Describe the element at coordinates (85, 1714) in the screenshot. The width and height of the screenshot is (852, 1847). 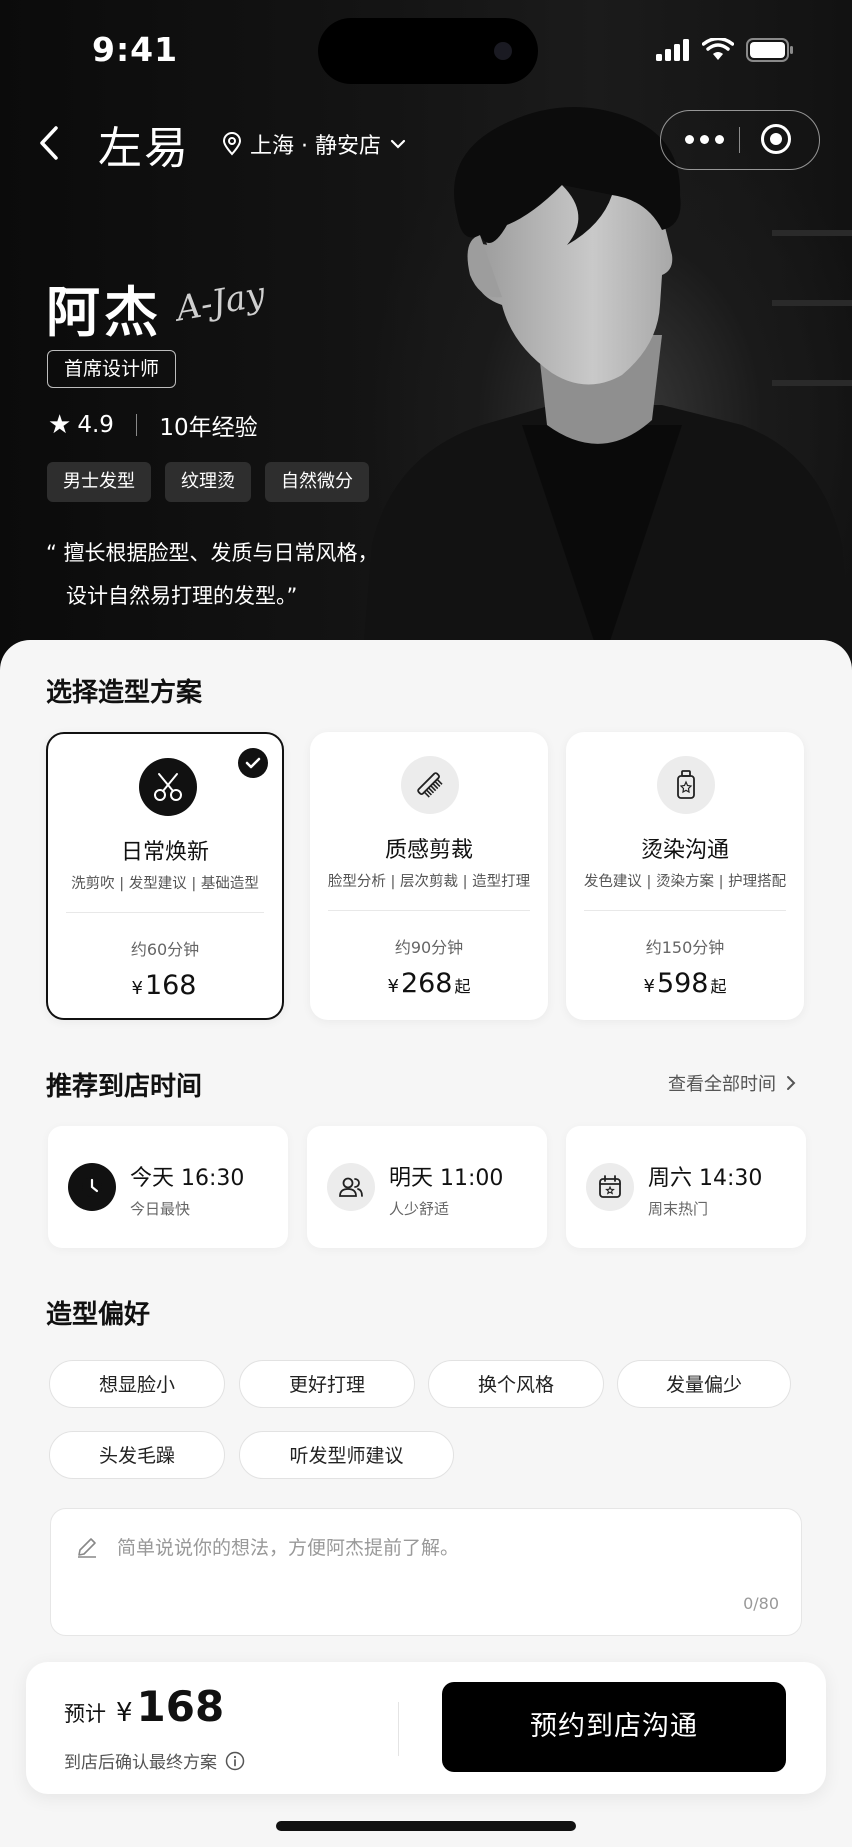
I see `estimate-label: 预计` at that location.